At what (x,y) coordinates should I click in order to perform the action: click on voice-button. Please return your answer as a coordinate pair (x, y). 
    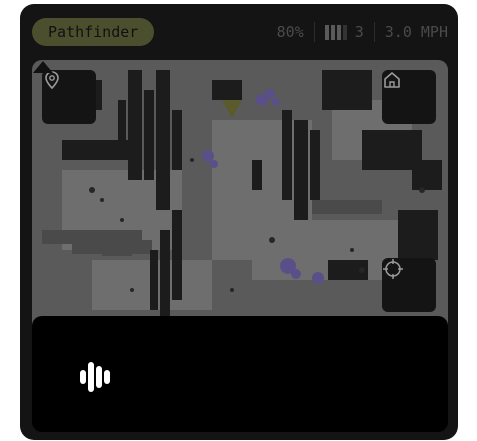
    Looking at the image, I should click on (96, 377).